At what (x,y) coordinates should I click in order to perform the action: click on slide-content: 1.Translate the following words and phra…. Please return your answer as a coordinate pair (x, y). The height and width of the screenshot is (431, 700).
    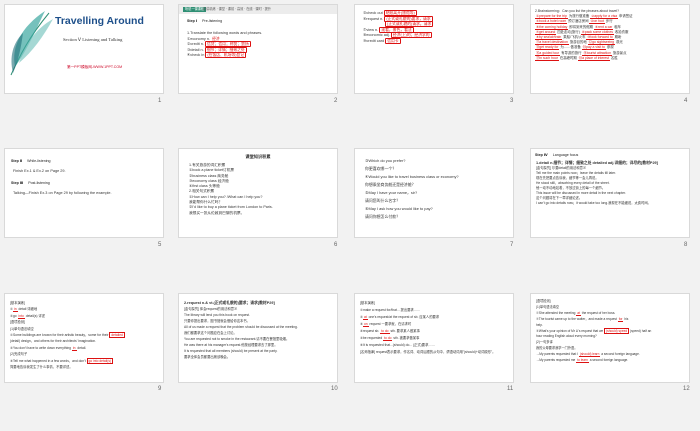
    Looking at the image, I should click on (259, 45).